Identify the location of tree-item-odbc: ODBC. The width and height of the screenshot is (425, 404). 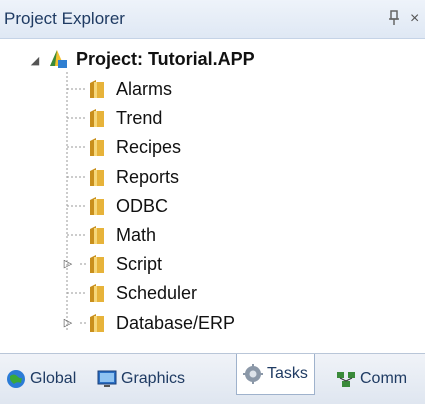
(128, 206).